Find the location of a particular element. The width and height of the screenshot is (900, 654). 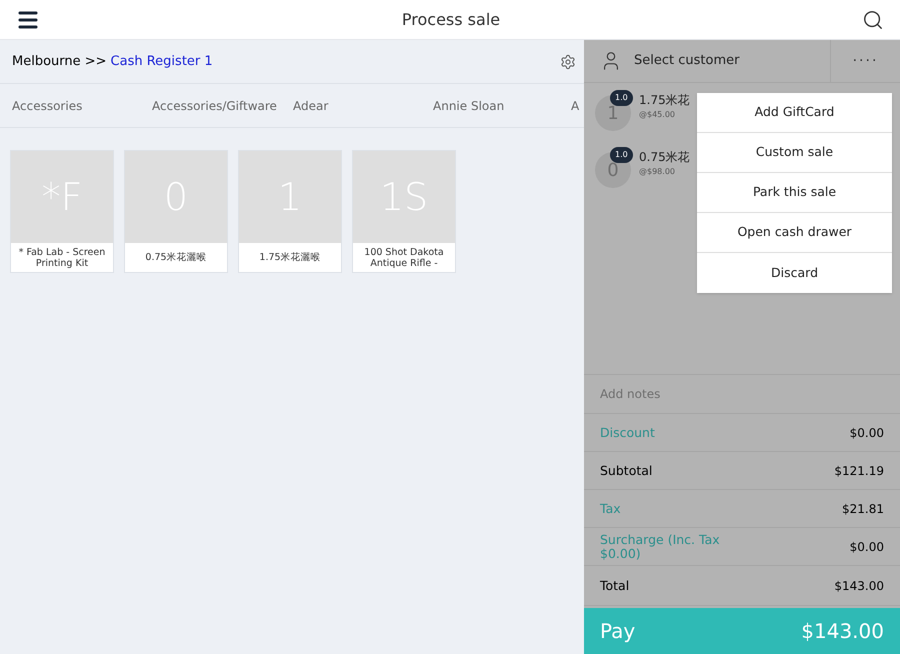

category-tab: Adear is located at coordinates (363, 105).